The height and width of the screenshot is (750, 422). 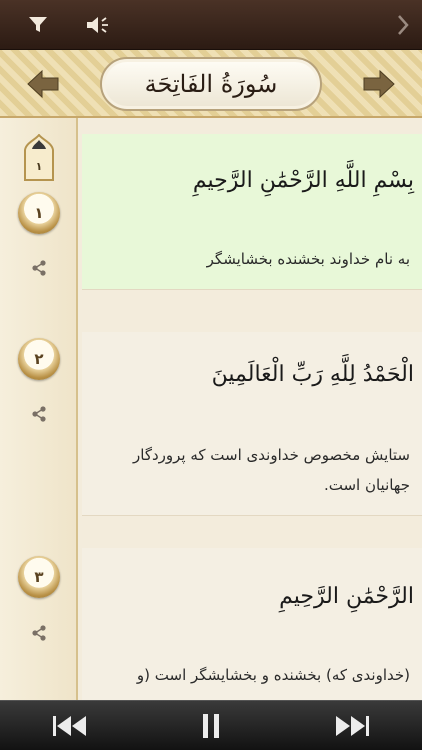 I want to click on verse-arabic-text: بِسْمِ اللَّهِ الرَّحْمَٰنِ الرَّحِيمِ, so click(x=303, y=180).